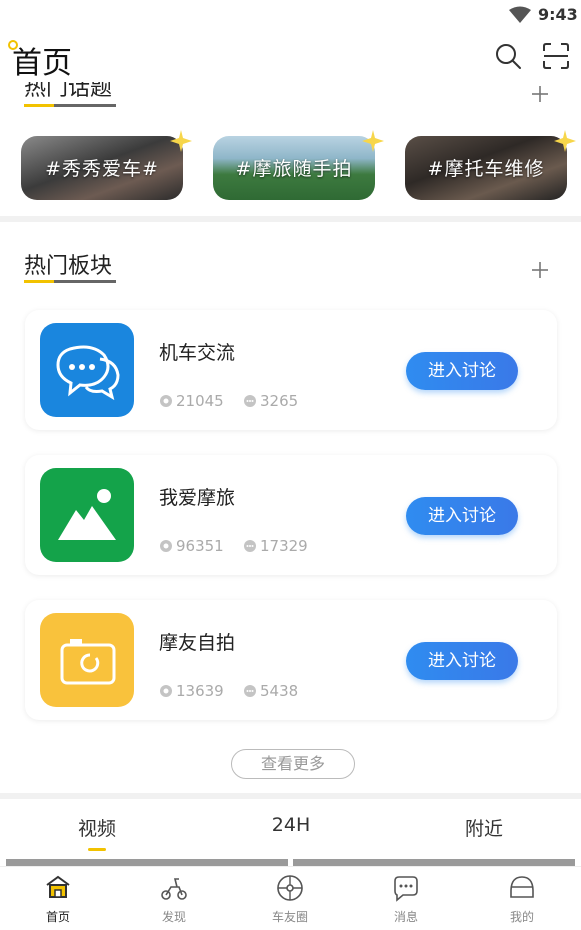  What do you see at coordinates (522, 899) in the screenshot?
I see `nav-profile: 我的` at bounding box center [522, 899].